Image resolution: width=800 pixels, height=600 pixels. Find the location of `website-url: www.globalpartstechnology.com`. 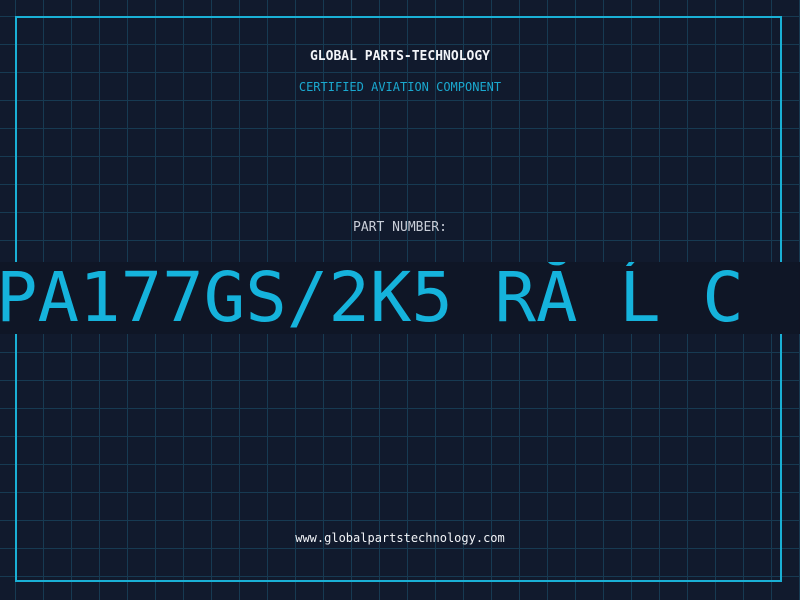

website-url: www.globalpartstechnology.com is located at coordinates (400, 538).